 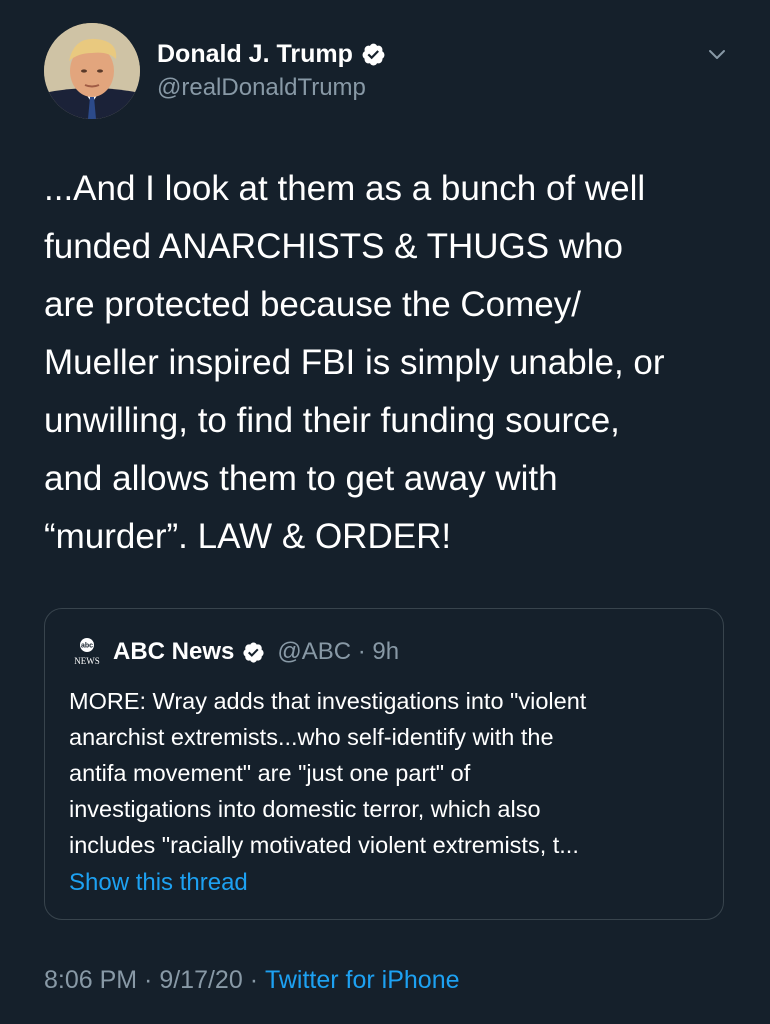 What do you see at coordinates (314, 651) in the screenshot?
I see `quoted-handle: @ABC` at bounding box center [314, 651].